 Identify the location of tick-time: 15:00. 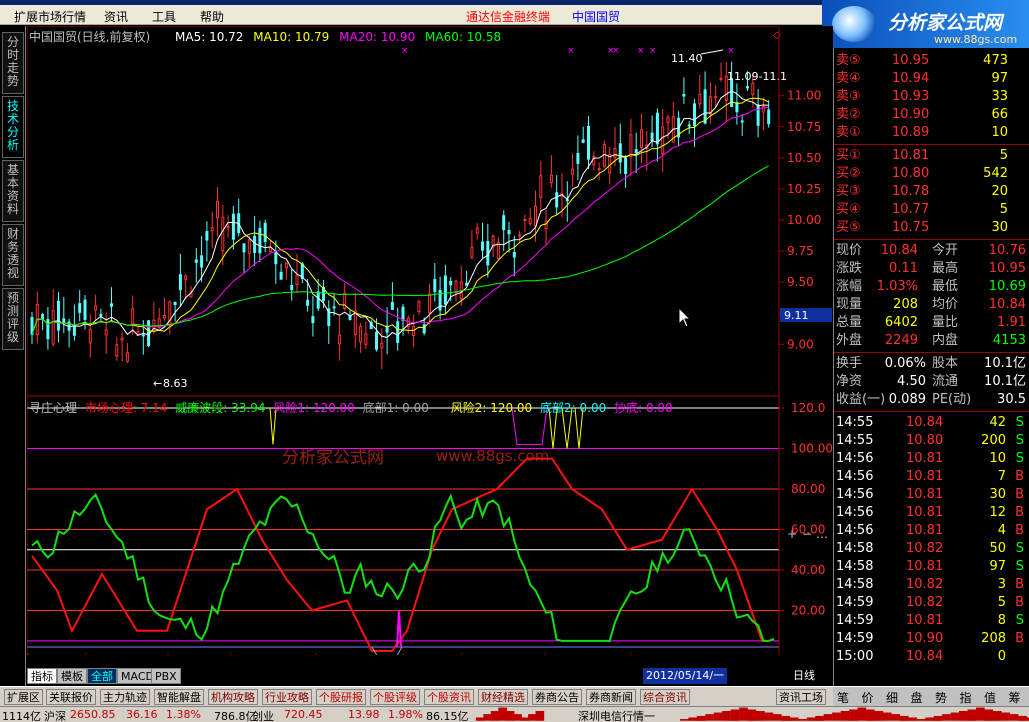
(855, 656).